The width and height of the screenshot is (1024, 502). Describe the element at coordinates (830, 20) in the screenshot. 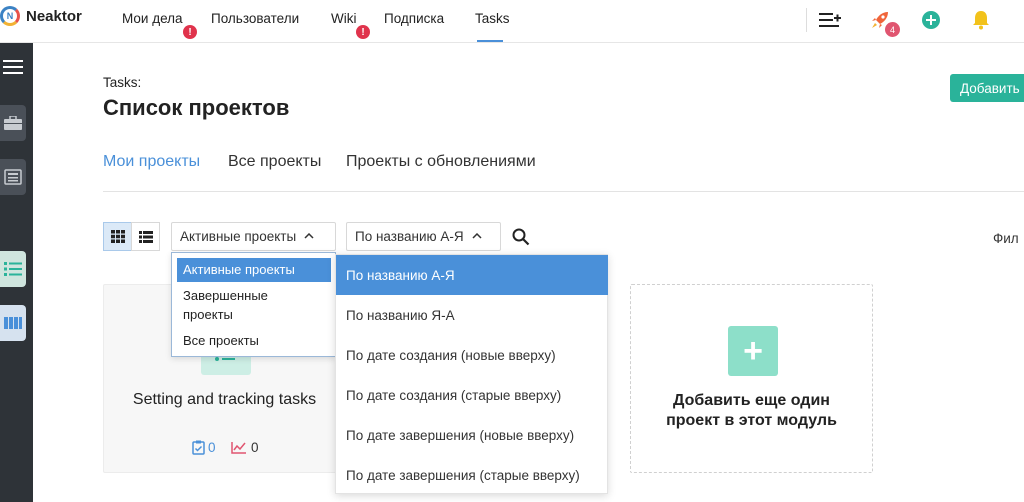

I see `add-list-icon` at that location.